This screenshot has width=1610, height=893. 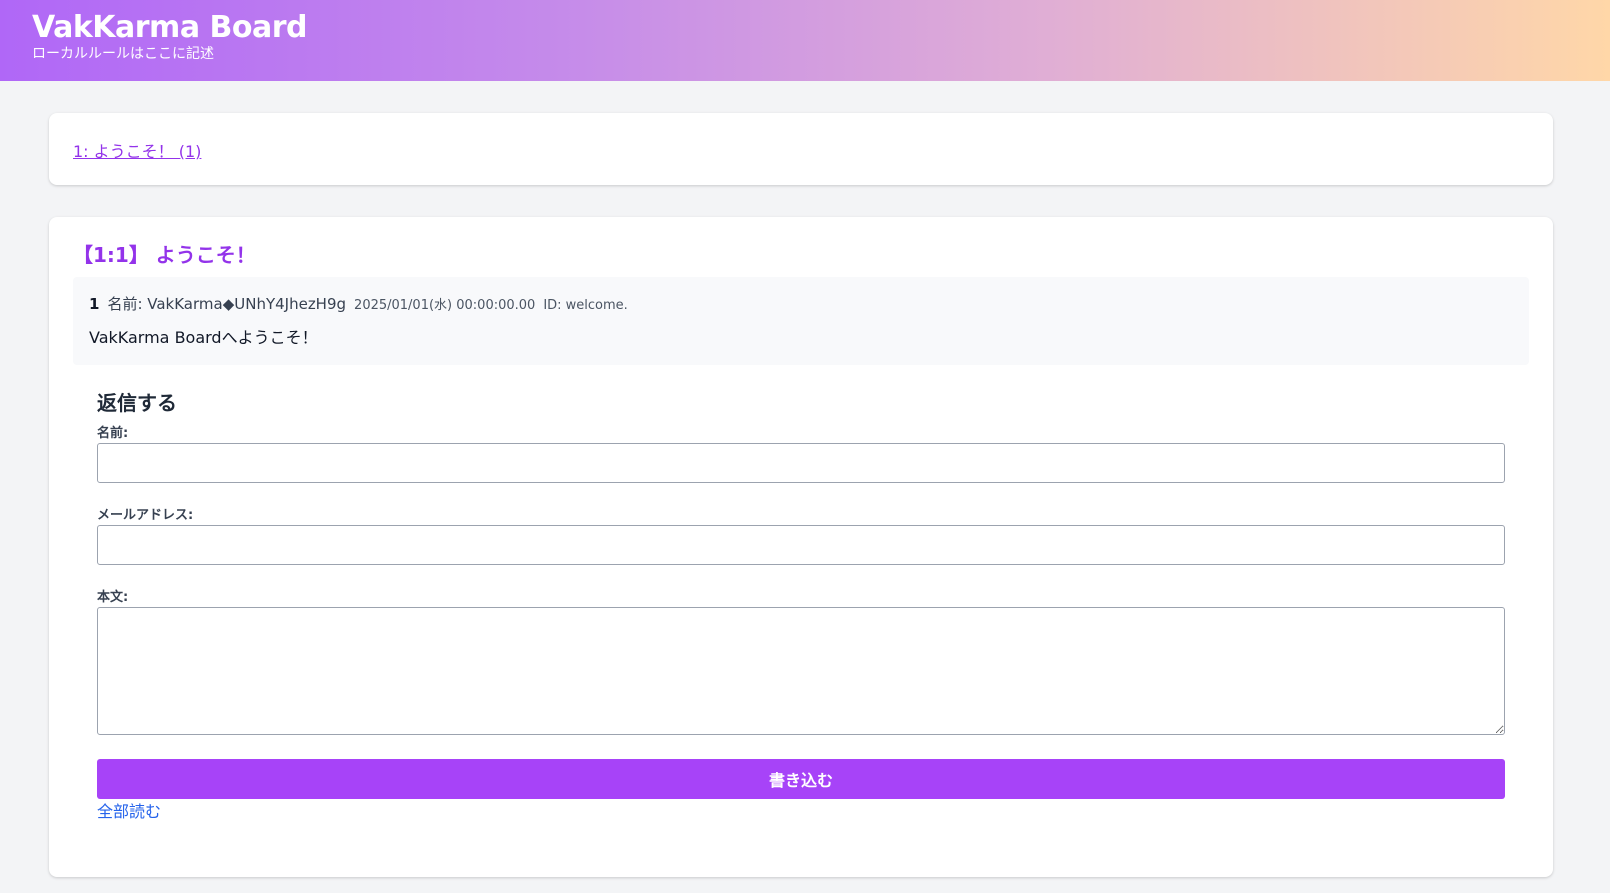 I want to click on name-field, so click(x=801, y=463).